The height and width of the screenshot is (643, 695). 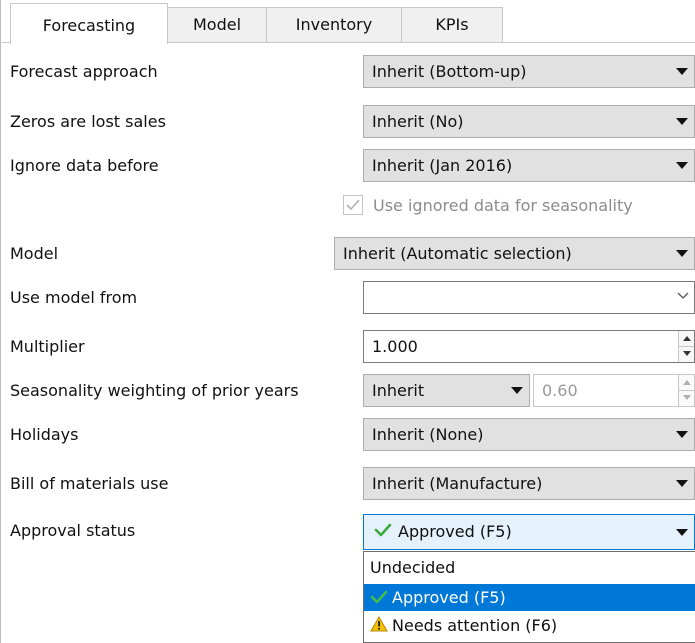 I want to click on bom-use-label: Bill of materials use, so click(x=89, y=483).